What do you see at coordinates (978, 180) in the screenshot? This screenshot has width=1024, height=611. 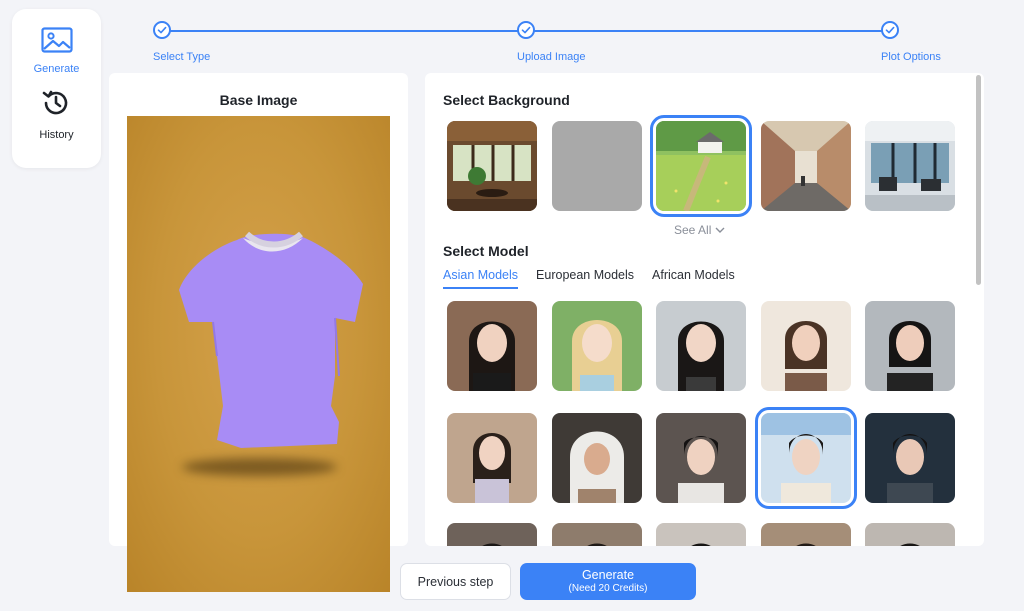 I see `options-scrollbar` at bounding box center [978, 180].